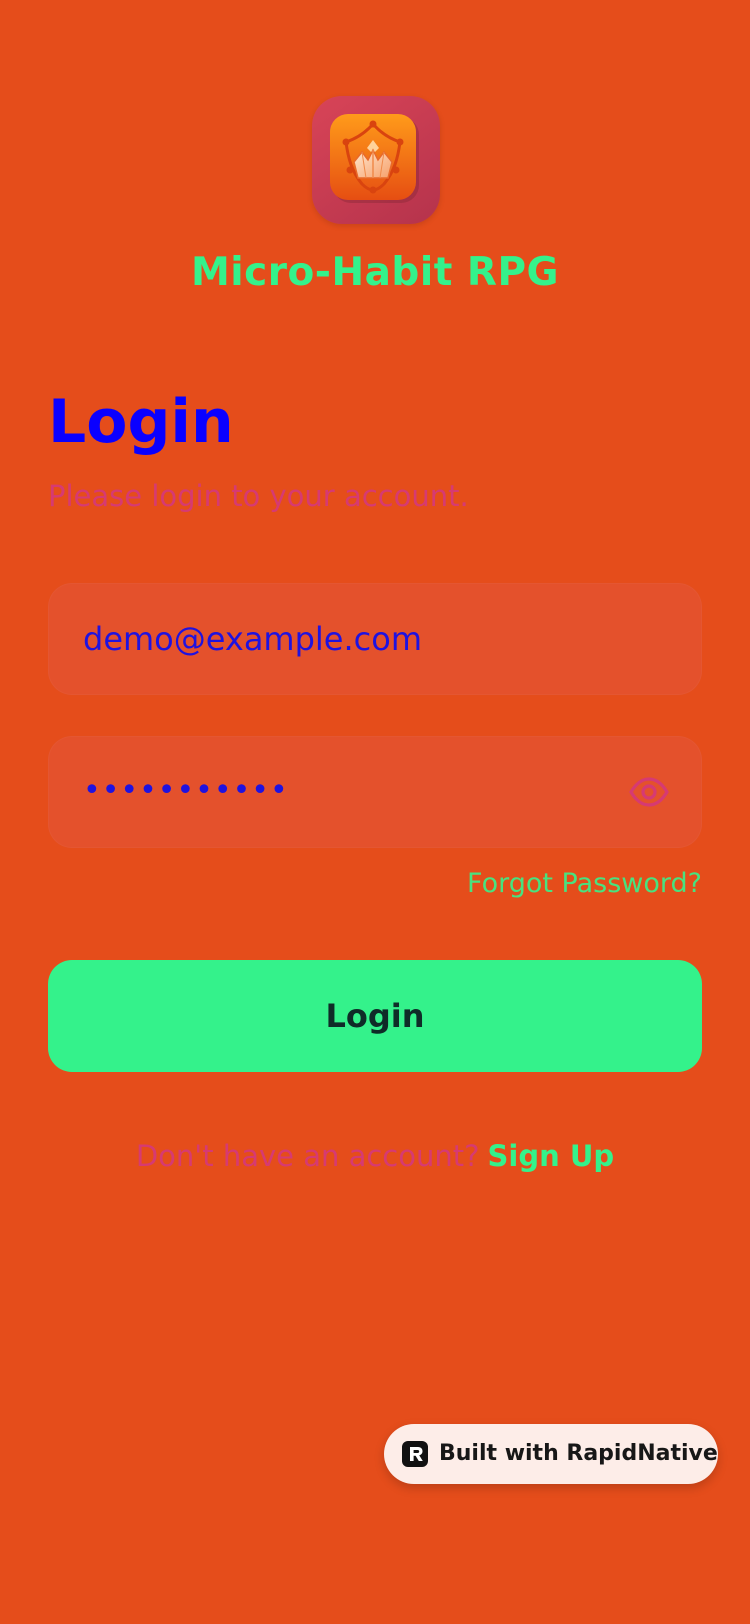 The image size is (750, 1624). I want to click on eye-icon, so click(649, 792).